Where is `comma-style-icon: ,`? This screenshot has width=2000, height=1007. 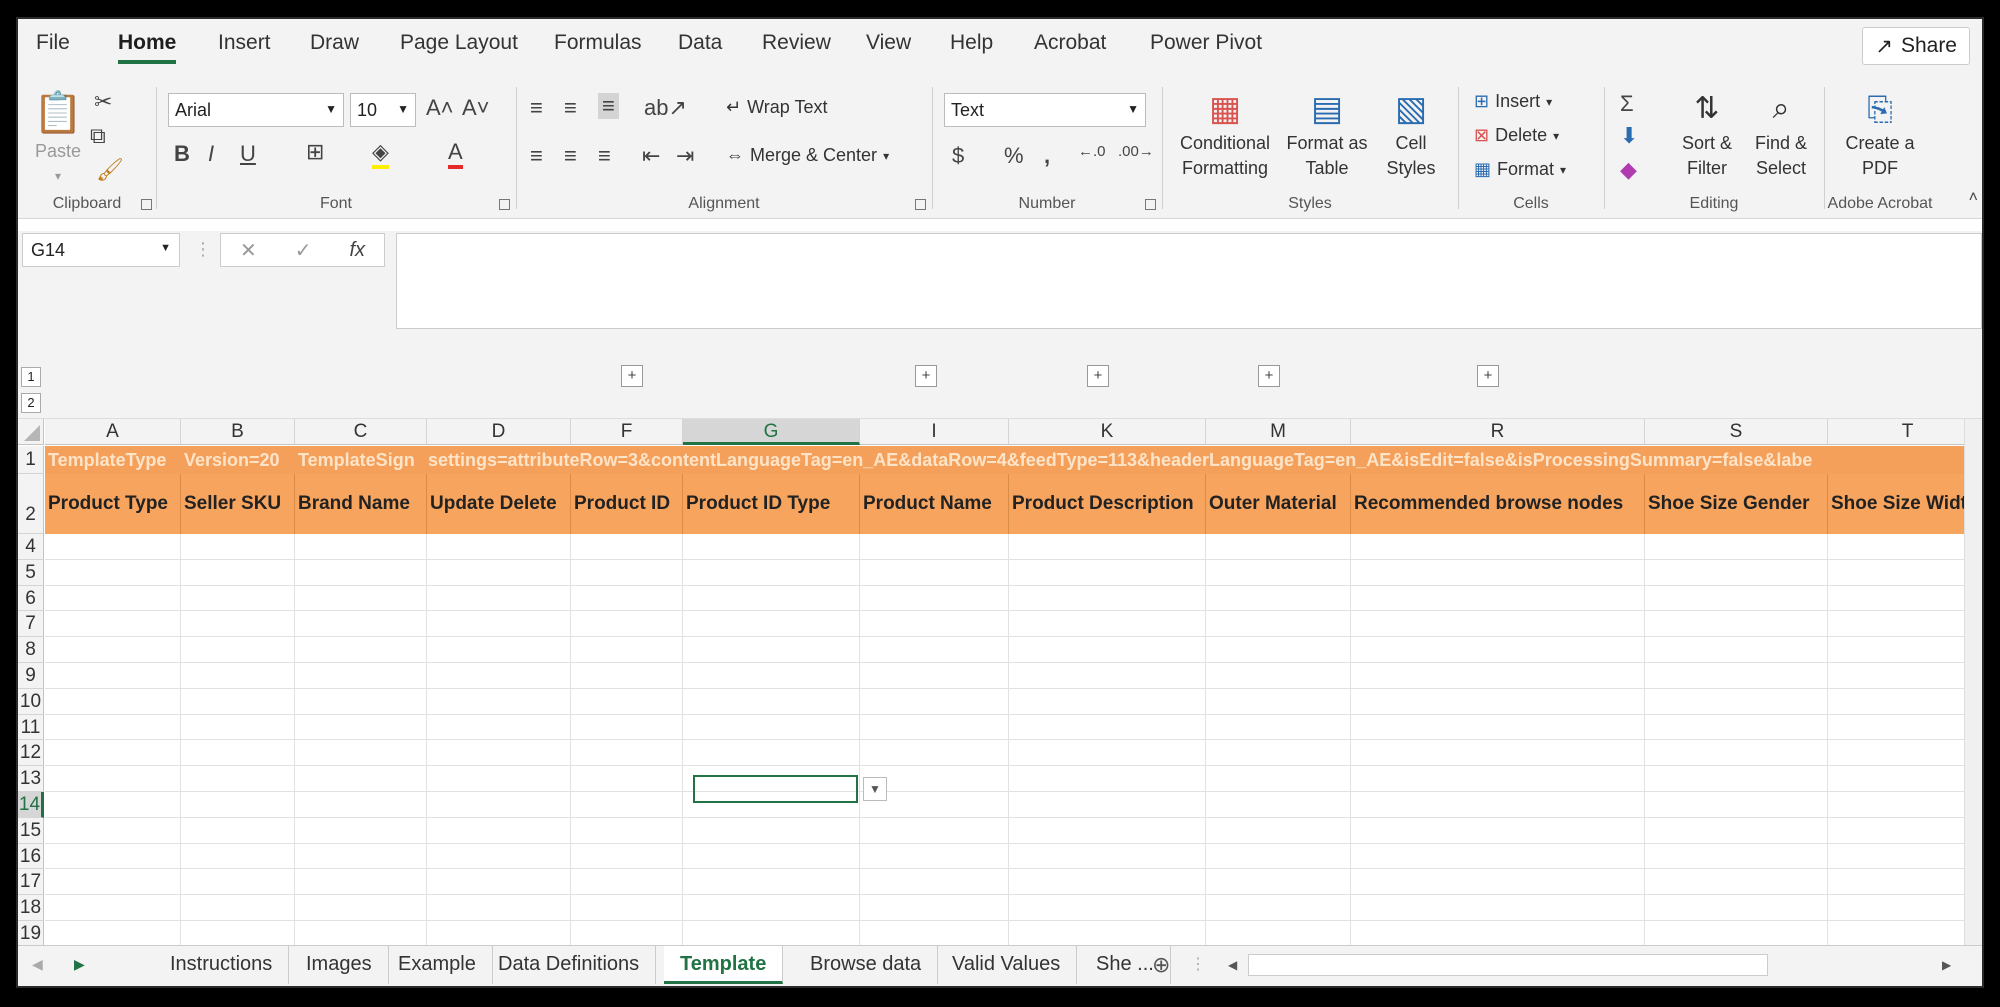 comma-style-icon: , is located at coordinates (1047, 156).